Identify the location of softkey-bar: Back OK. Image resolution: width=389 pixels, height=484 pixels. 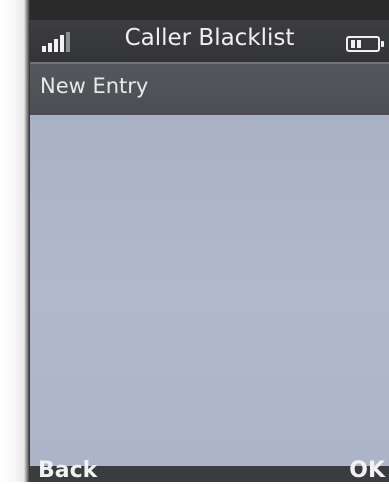
(209, 470).